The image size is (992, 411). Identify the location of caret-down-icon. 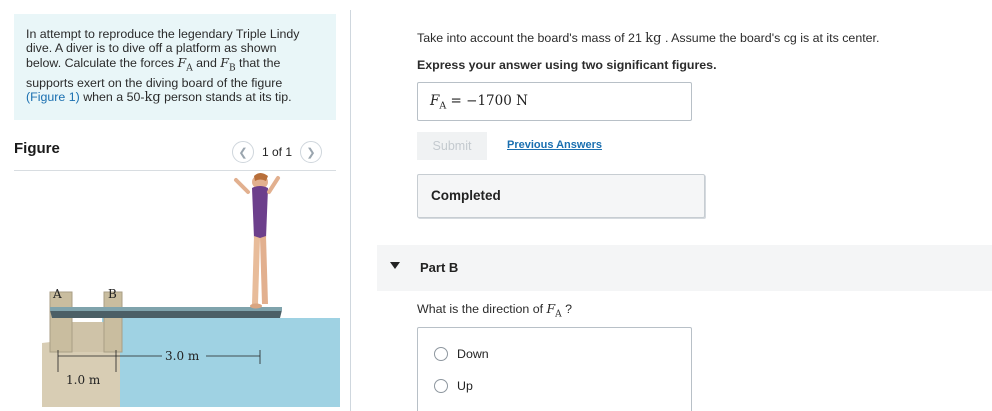
(395, 265).